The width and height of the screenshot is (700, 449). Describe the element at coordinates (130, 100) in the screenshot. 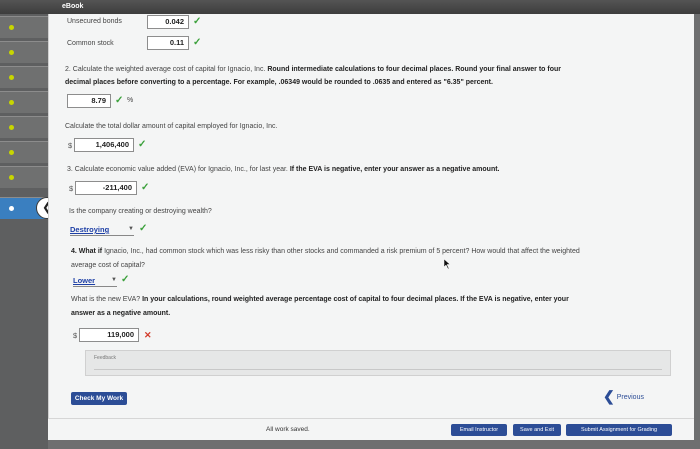

I see `percent-unit: %` at that location.